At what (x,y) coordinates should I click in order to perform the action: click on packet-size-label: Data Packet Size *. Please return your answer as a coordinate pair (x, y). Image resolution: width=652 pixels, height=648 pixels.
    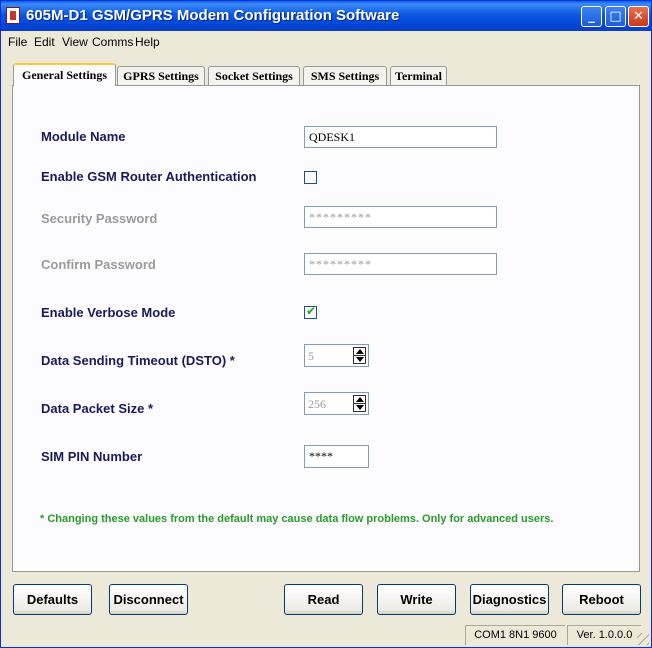
    Looking at the image, I should click on (97, 408).